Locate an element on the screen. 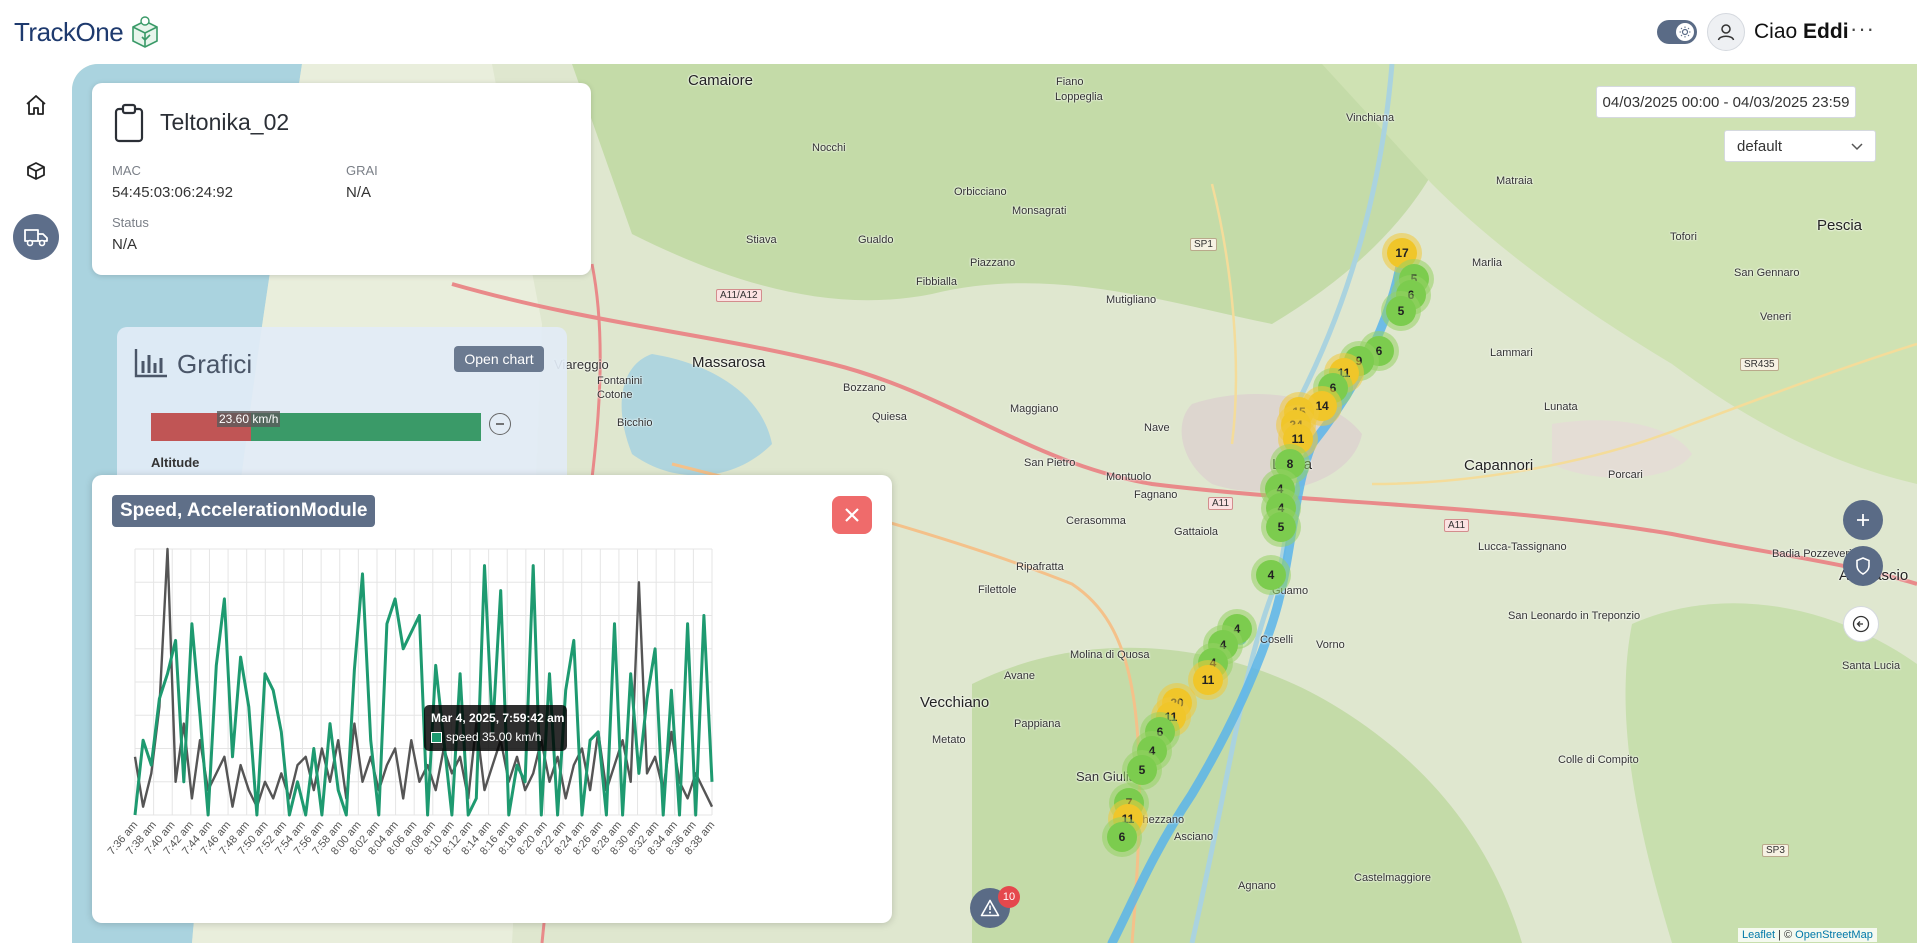 The image size is (1917, 943). profile-select: default is located at coordinates (1800, 146).